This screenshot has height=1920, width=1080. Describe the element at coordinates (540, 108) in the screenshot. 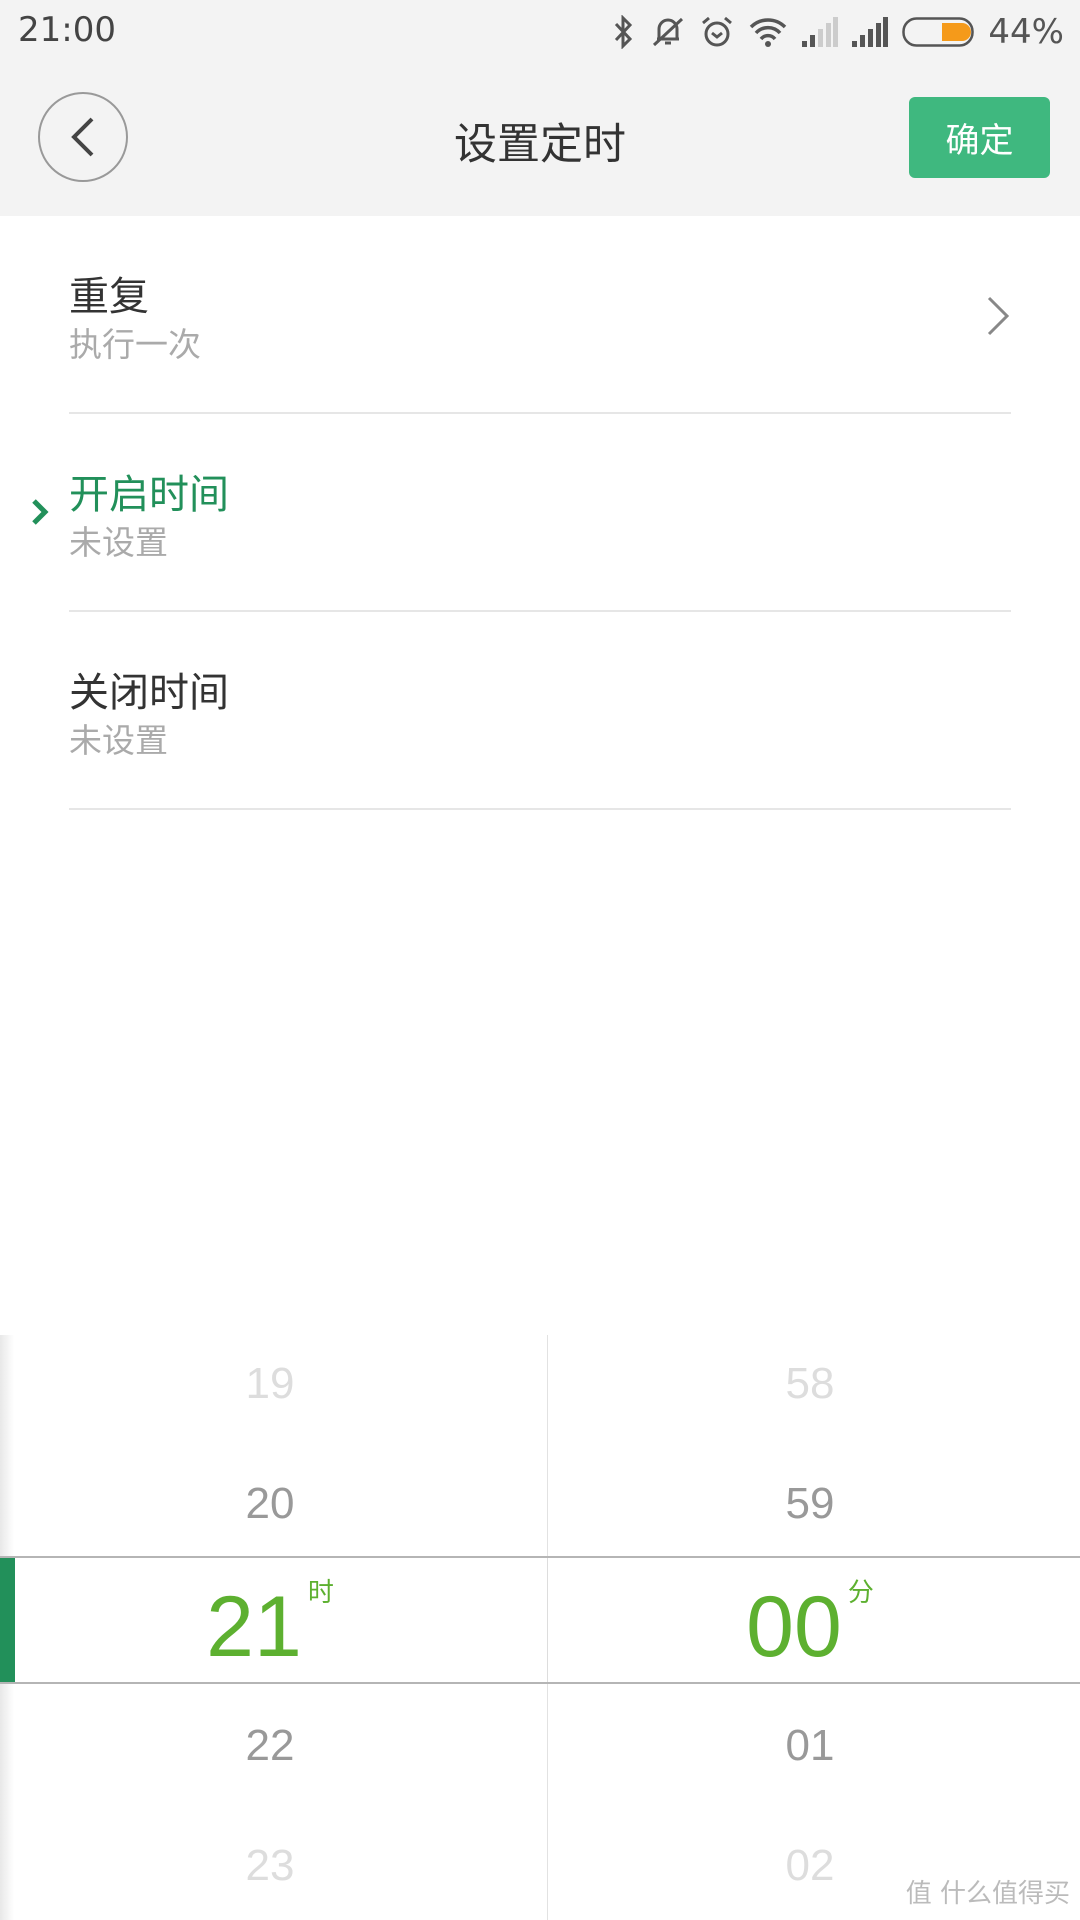

I see `top-area: 21:00 44% 设置定时 确定` at that location.